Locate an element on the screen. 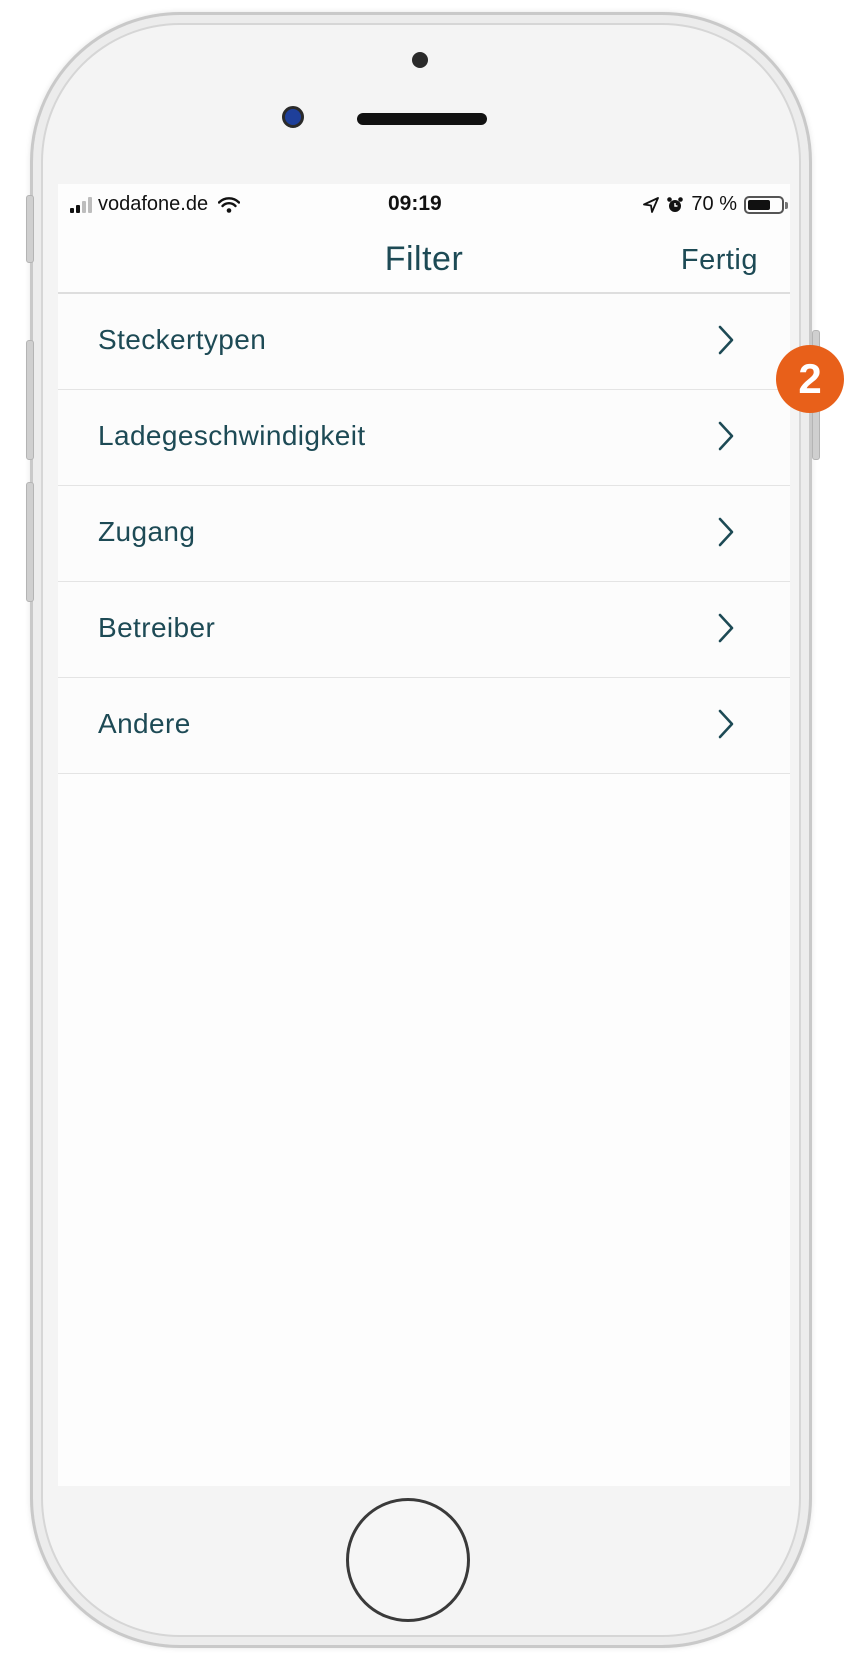 This screenshot has height=1655, width=850. filter-item-label: Betreiber is located at coordinates (157, 627).